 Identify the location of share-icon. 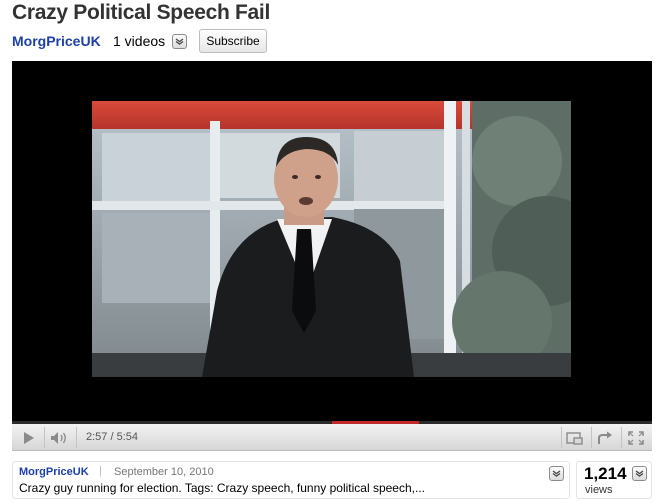
(605, 437).